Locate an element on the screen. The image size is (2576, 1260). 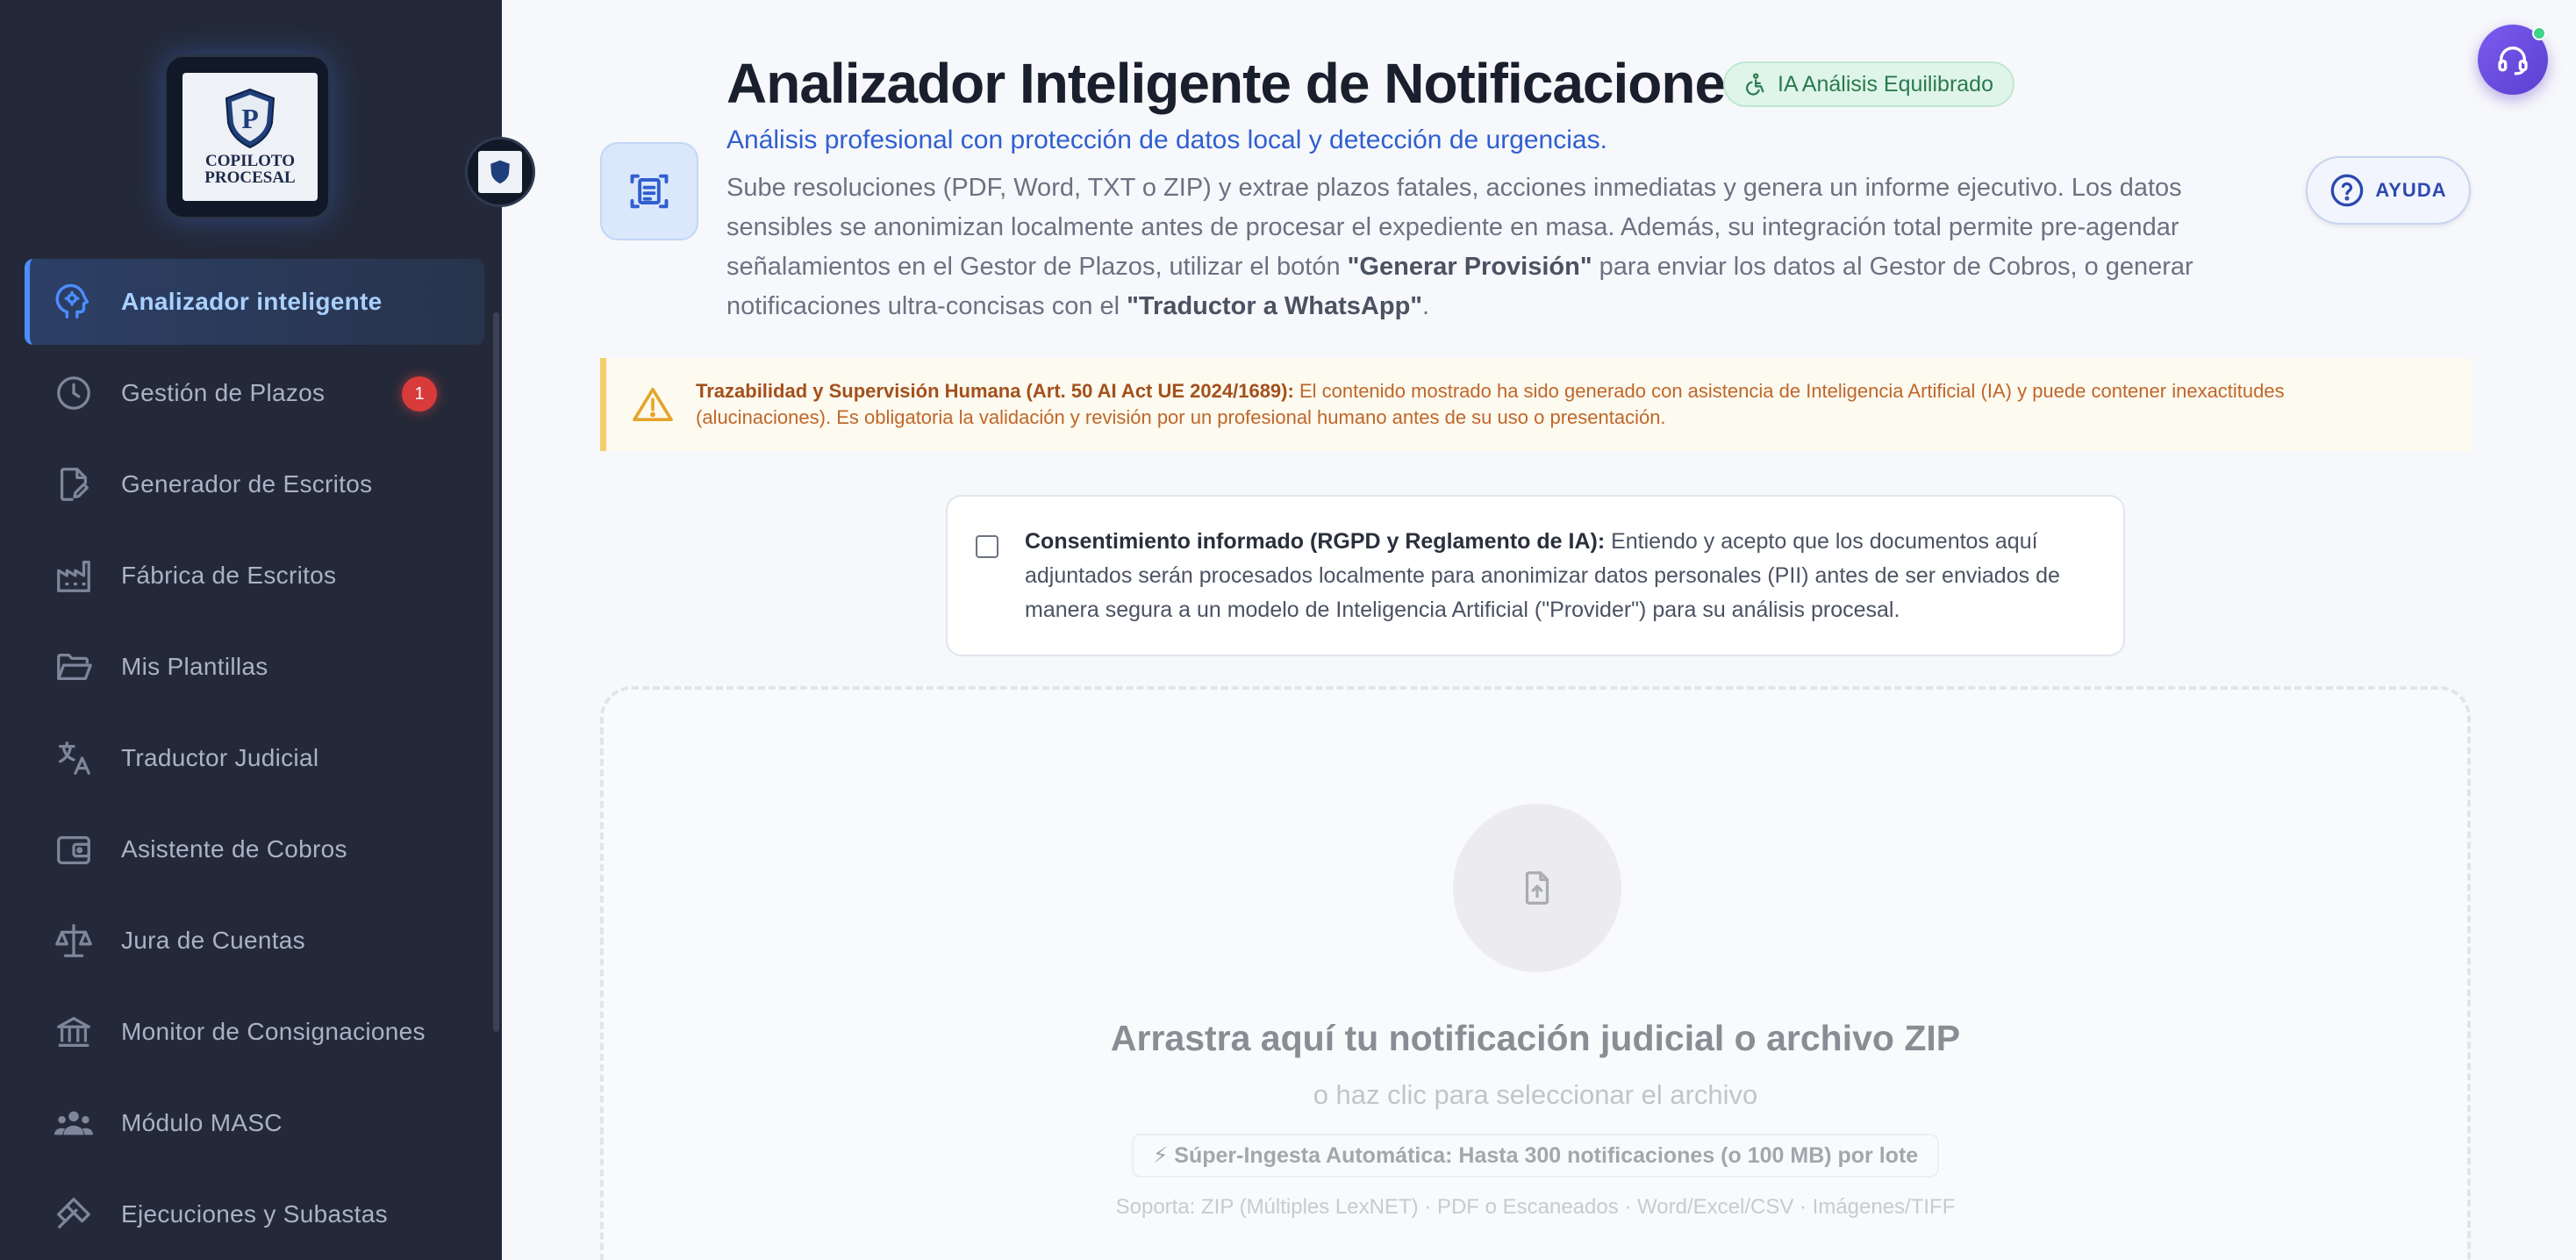
sidebar-item-label: Jura de Cuentas is located at coordinates (213, 940).